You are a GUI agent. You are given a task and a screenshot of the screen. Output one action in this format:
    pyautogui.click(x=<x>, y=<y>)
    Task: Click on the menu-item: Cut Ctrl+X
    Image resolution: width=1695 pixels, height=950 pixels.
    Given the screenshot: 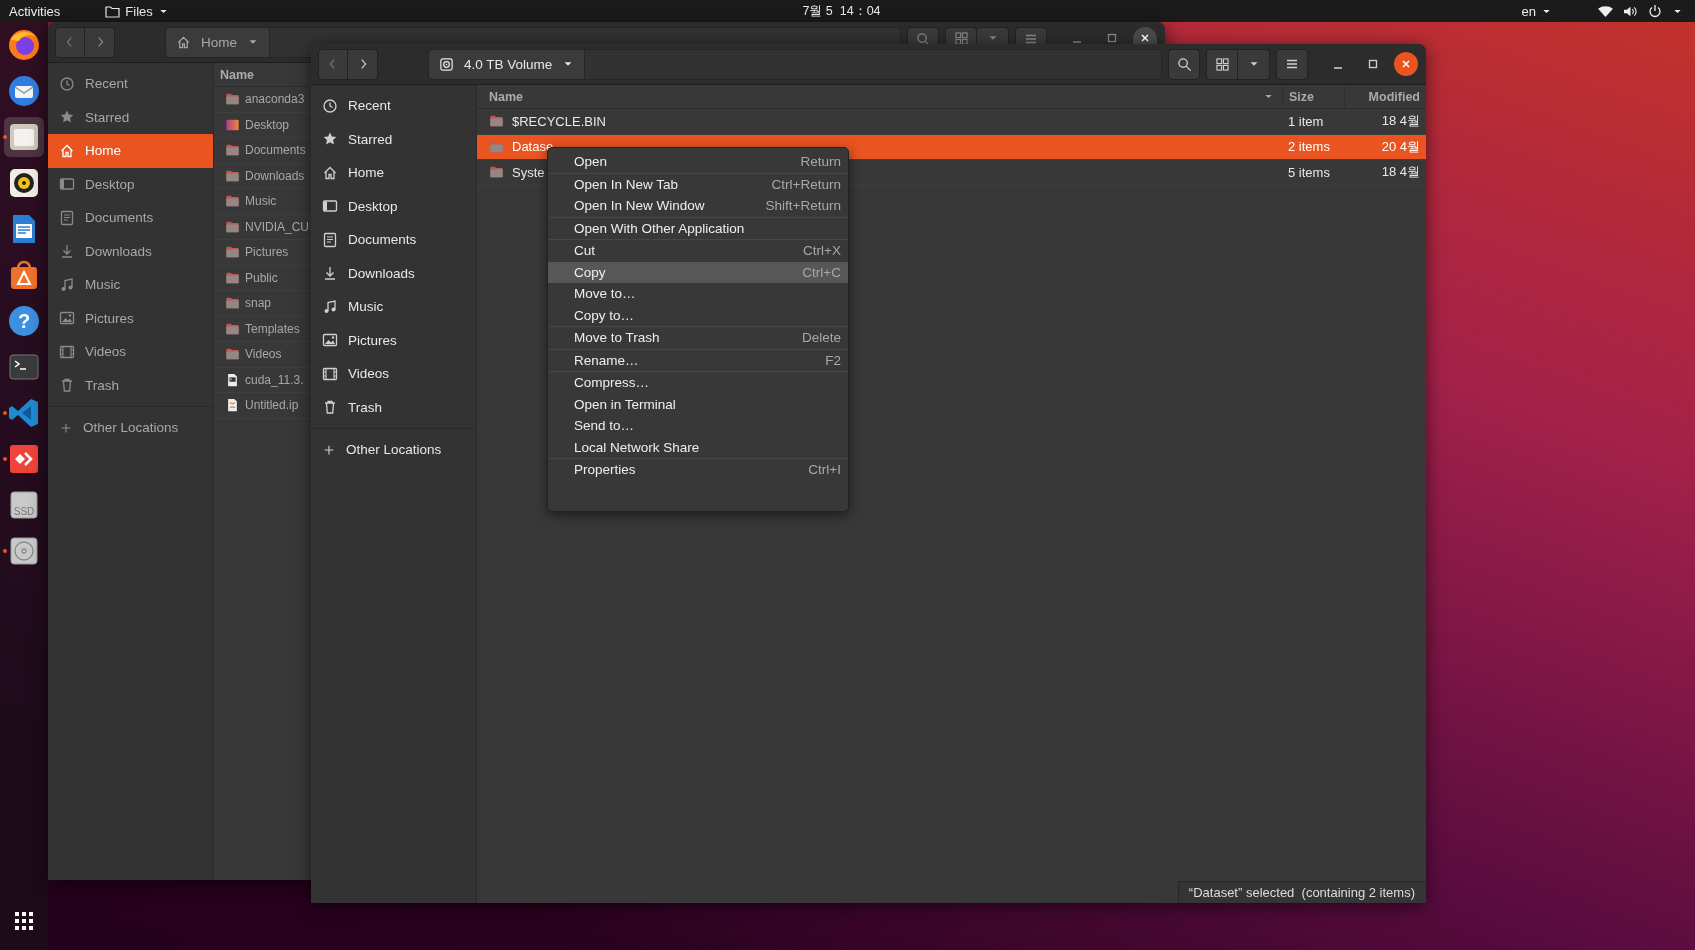 What is the action you would take?
    pyautogui.click(x=698, y=251)
    